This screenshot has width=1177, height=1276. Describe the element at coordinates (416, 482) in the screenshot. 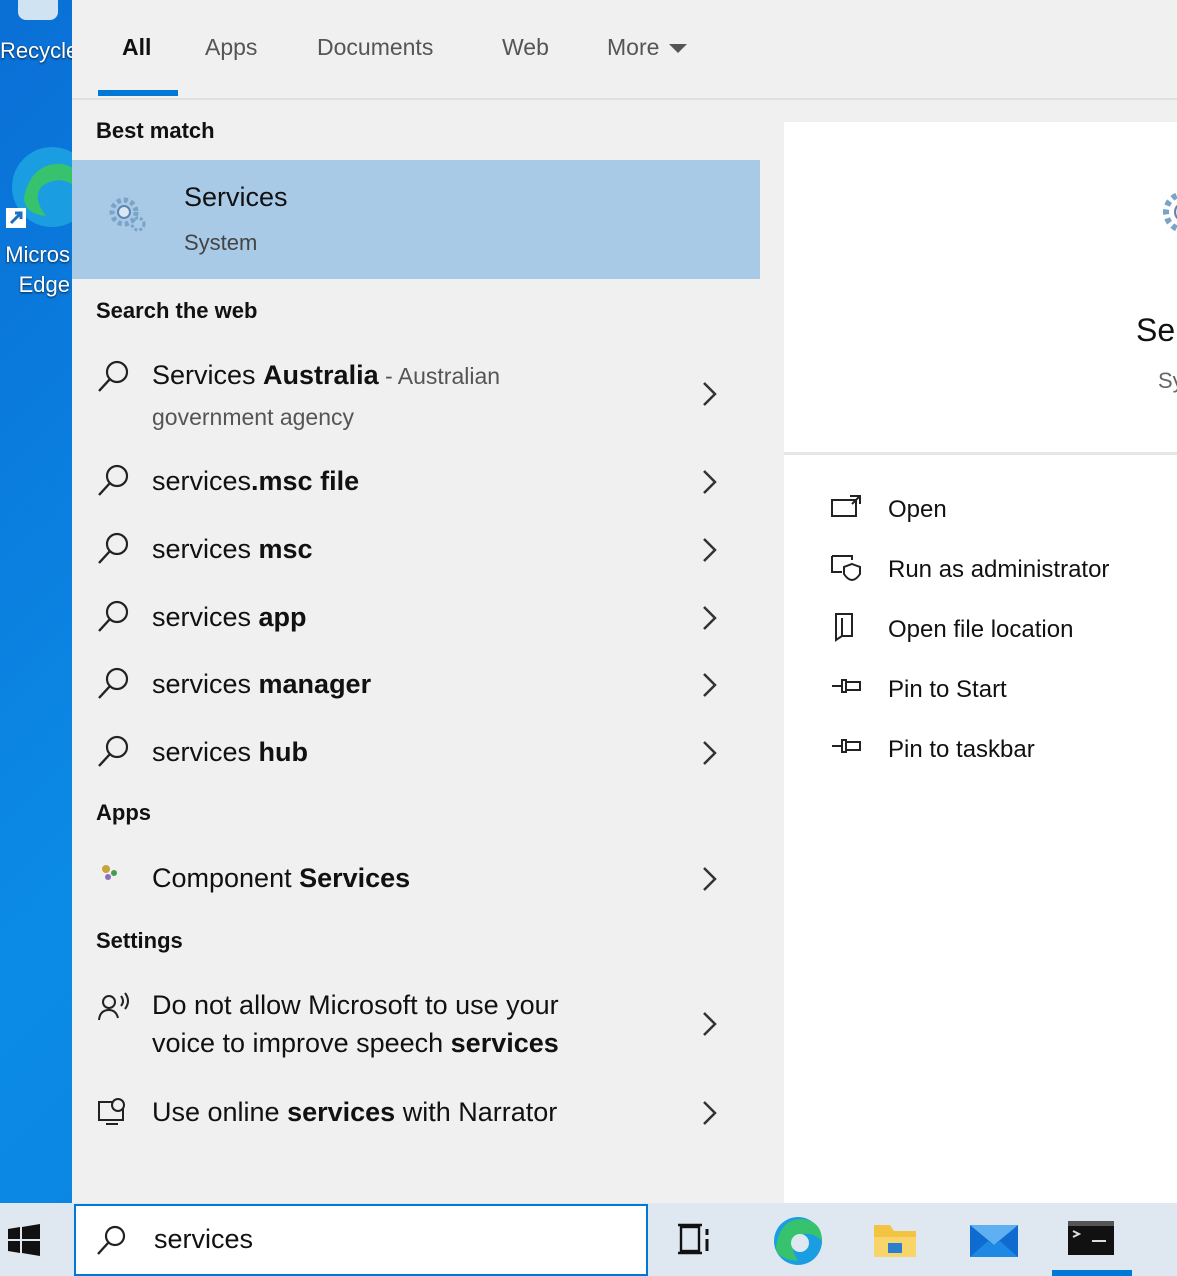

I see `web-result-services-msc-file: services.msc file` at that location.